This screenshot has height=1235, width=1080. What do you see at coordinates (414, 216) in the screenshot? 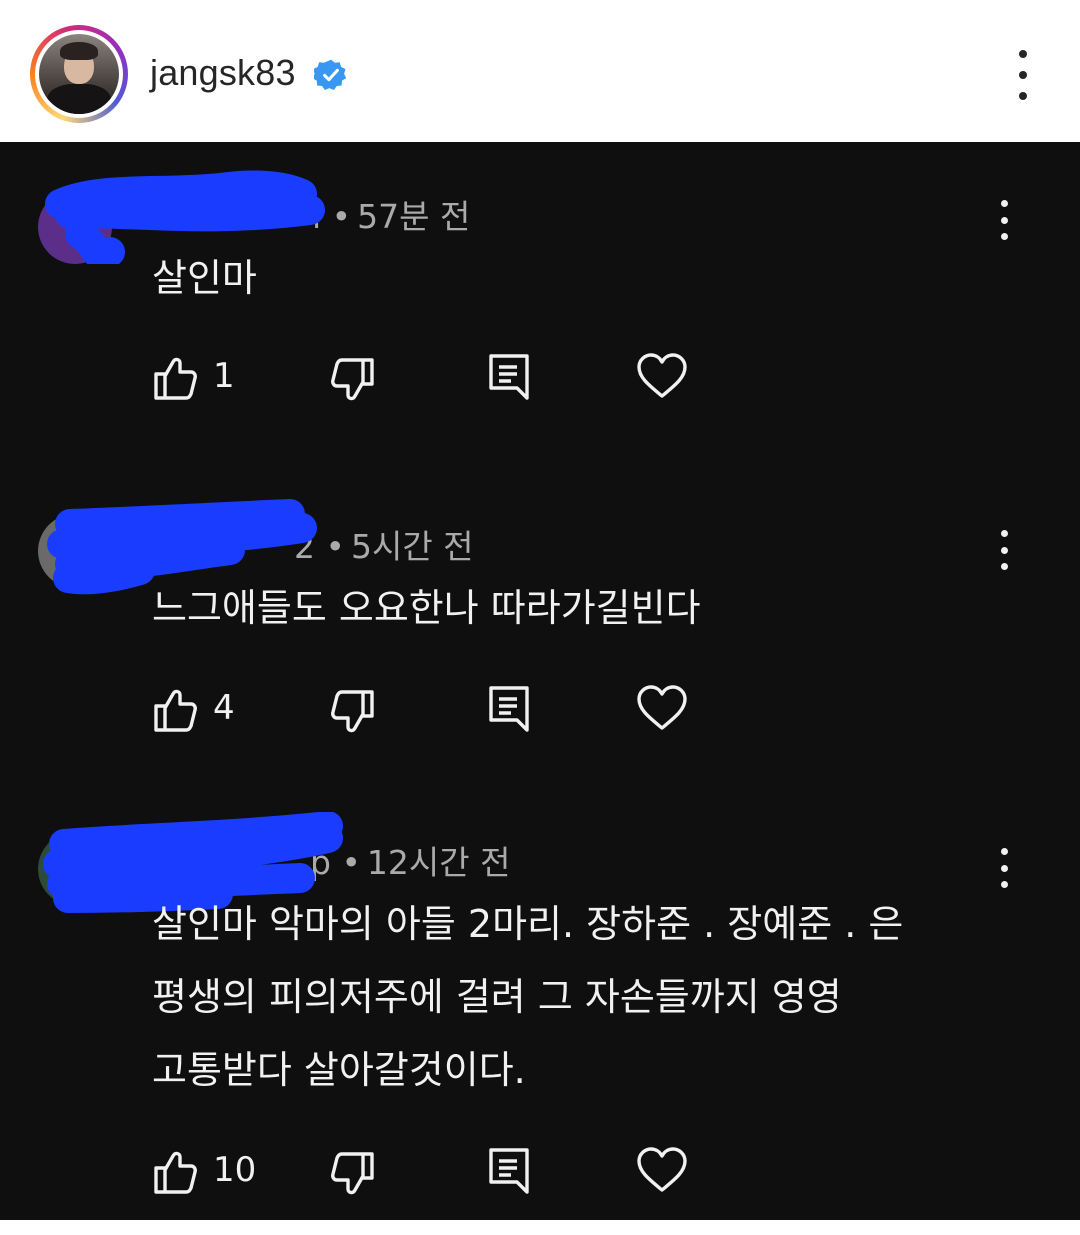
I see `timestamp: 57분 전` at bounding box center [414, 216].